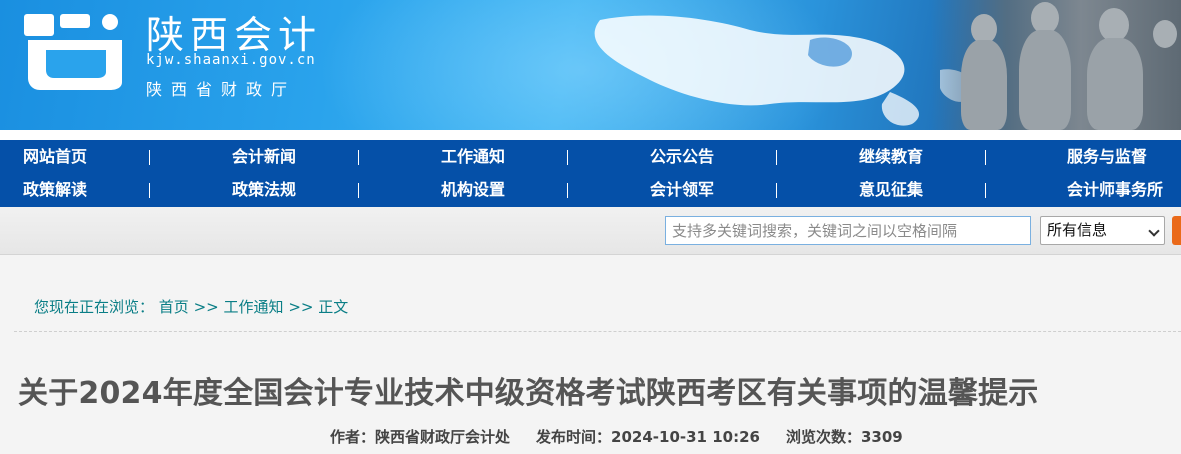  I want to click on kjw-logo-icon, so click(73, 52).